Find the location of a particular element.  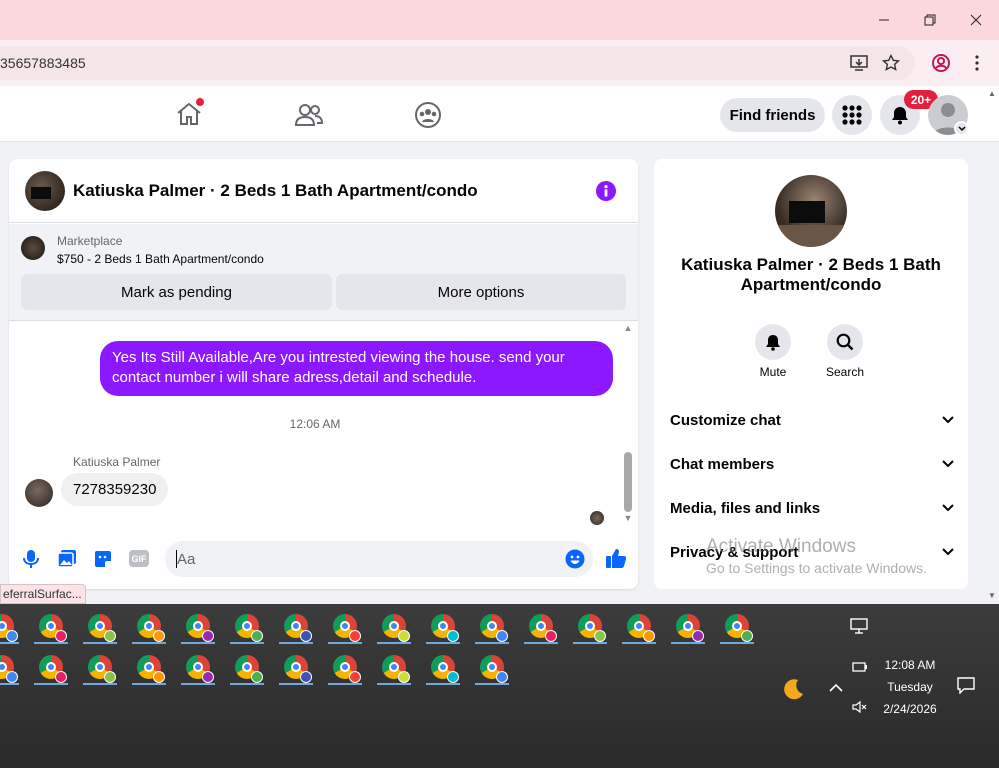

search-conversation-button is located at coordinates (845, 342).